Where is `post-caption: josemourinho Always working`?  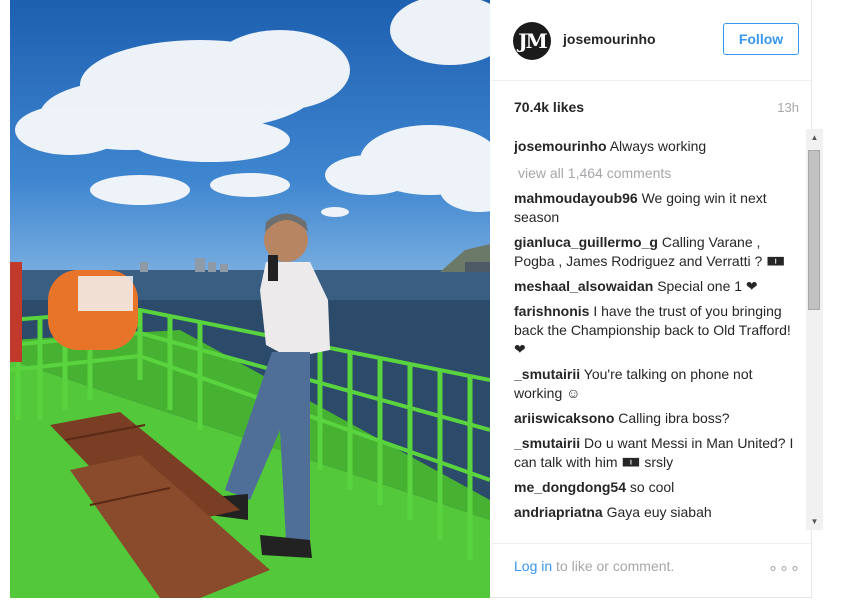 post-caption: josemourinho Always working is located at coordinates (656, 146).